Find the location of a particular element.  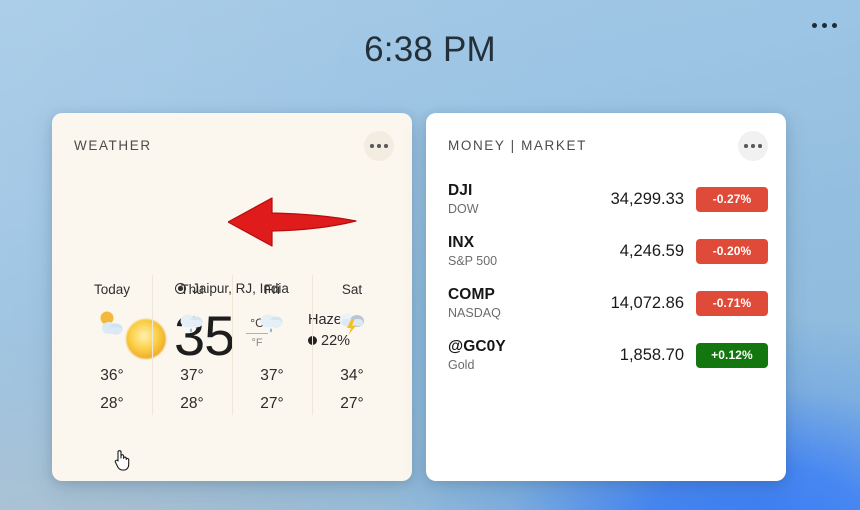

market-name: NASDAQ is located at coordinates (474, 312).